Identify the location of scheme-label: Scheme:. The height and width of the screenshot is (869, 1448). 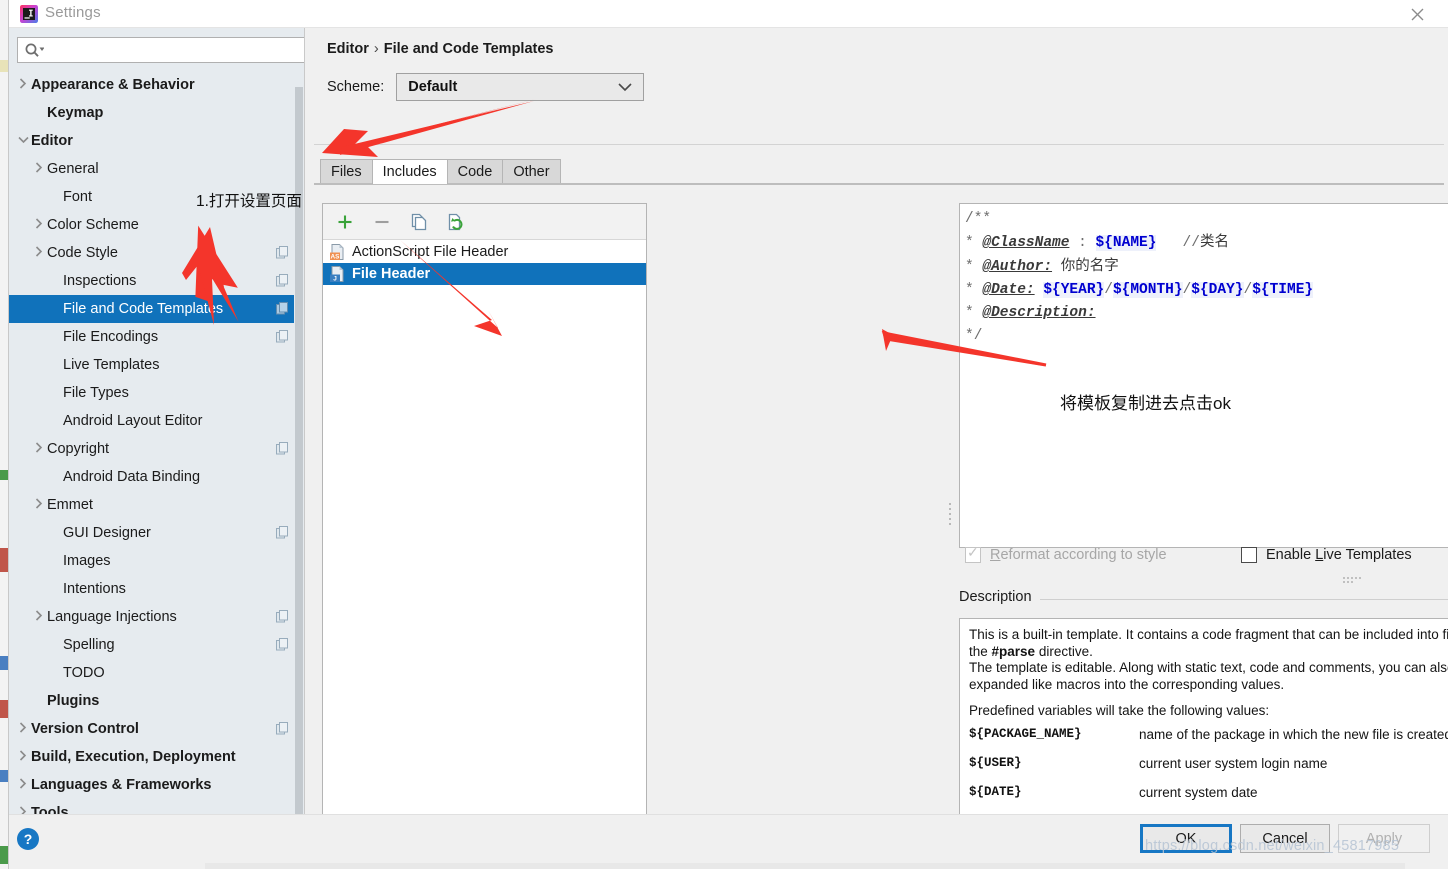
(356, 87).